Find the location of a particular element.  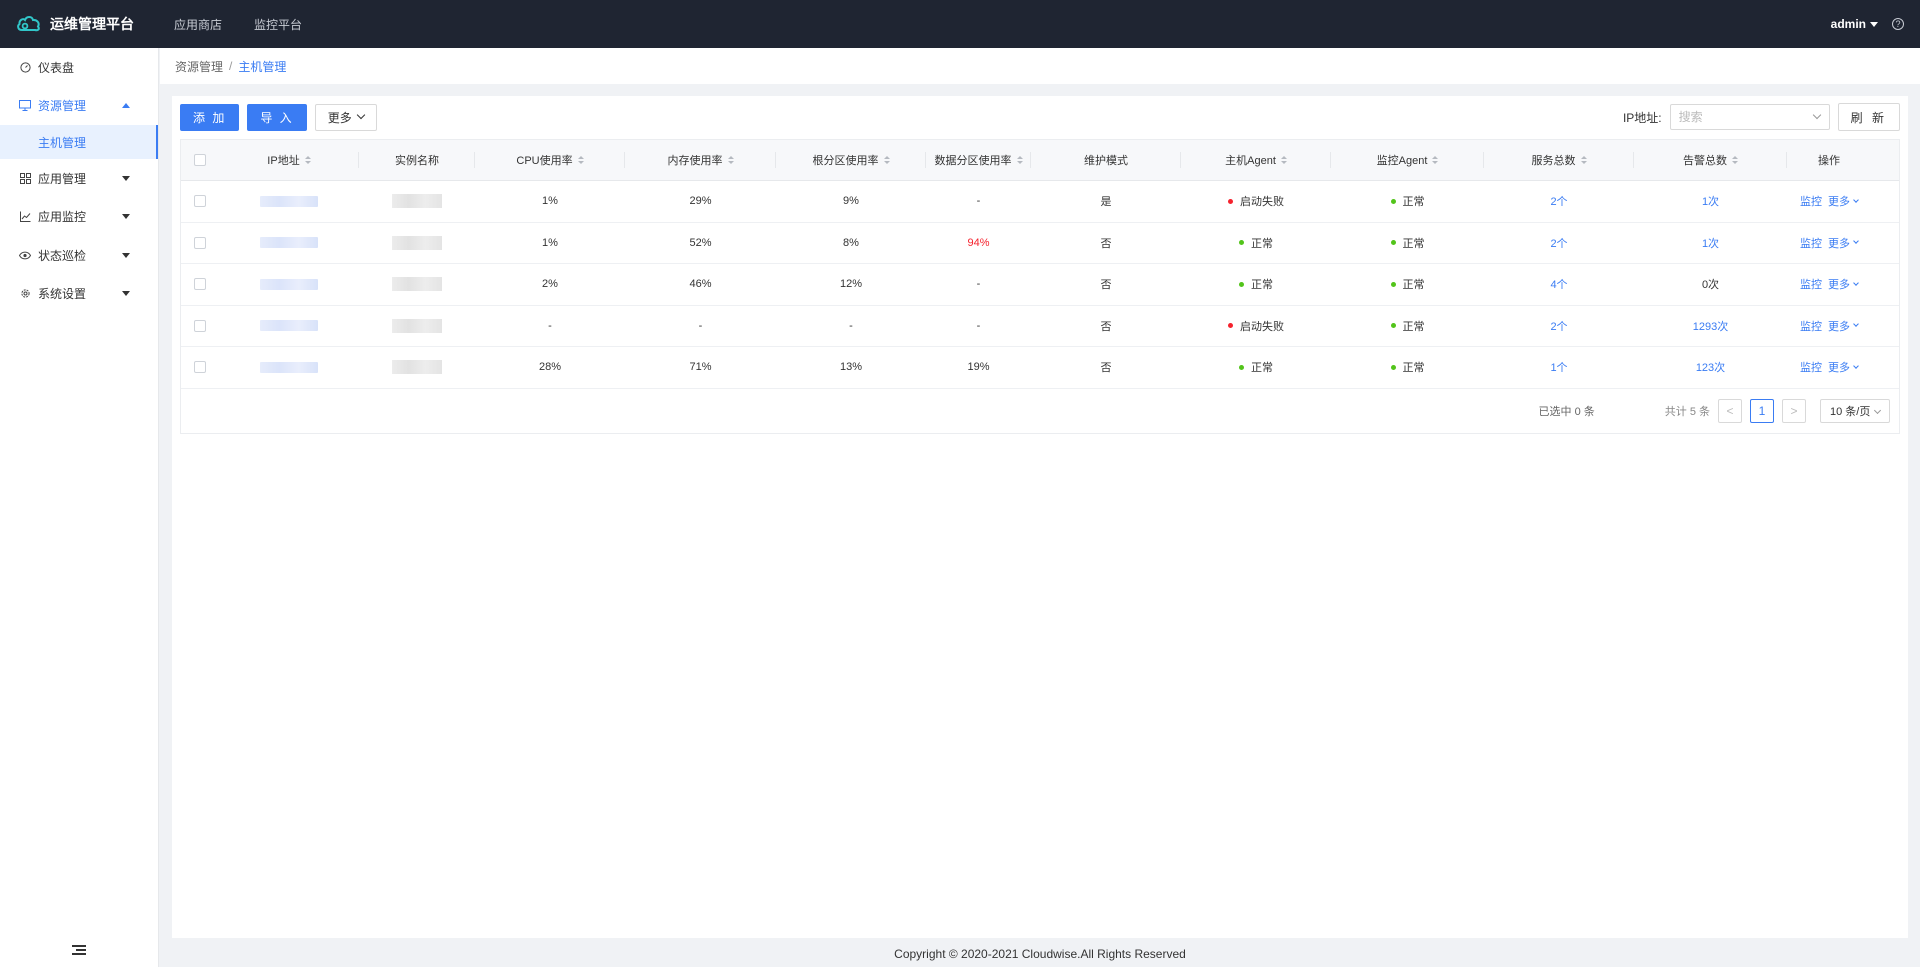

table-row: 28% 71% 13% 19% 否 正常 正常 1个 123次 监控 更多 is located at coordinates (1040, 368).